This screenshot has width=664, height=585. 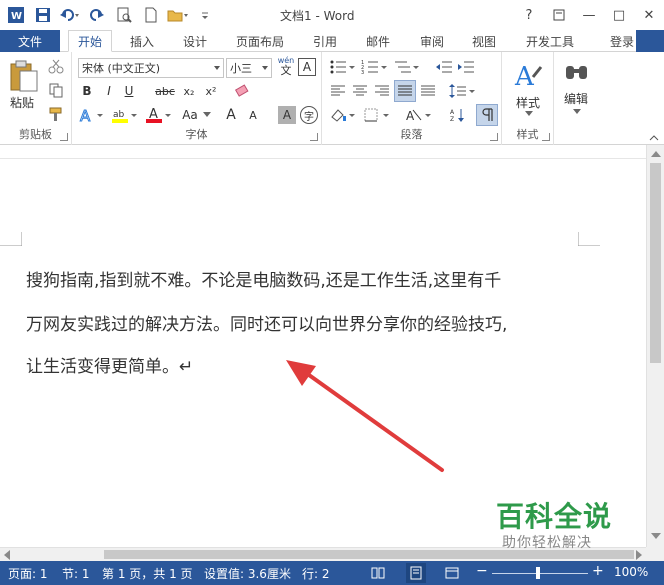 What do you see at coordinates (428, 91) in the screenshot?
I see `distributed-icon` at bounding box center [428, 91].